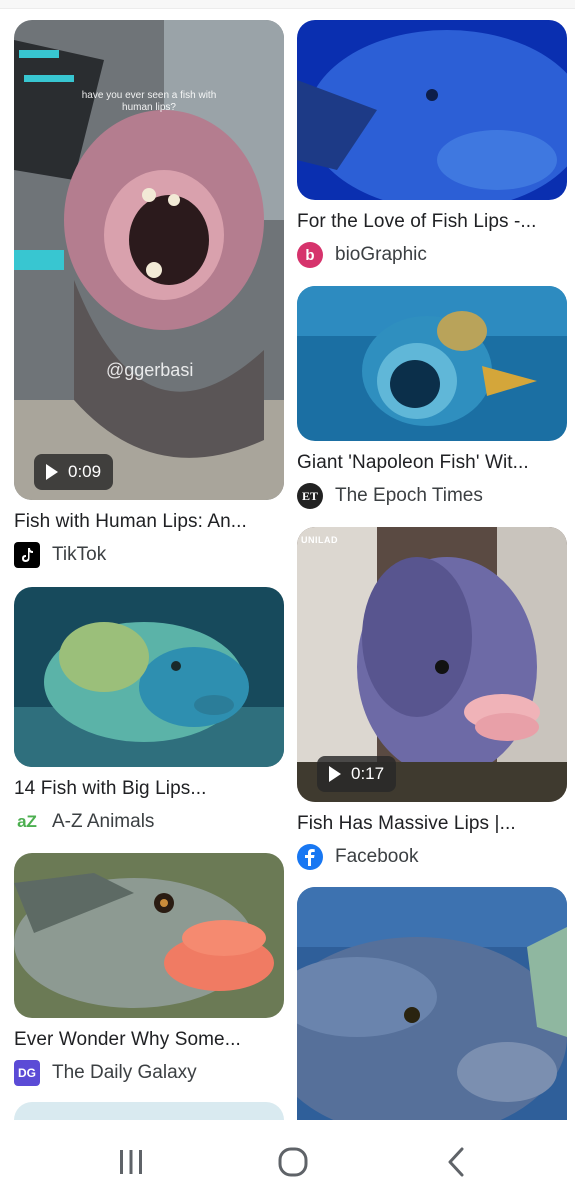 This screenshot has width=575, height=1200. Describe the element at coordinates (85, 471) in the screenshot. I see `duration-label: 0:09` at that location.